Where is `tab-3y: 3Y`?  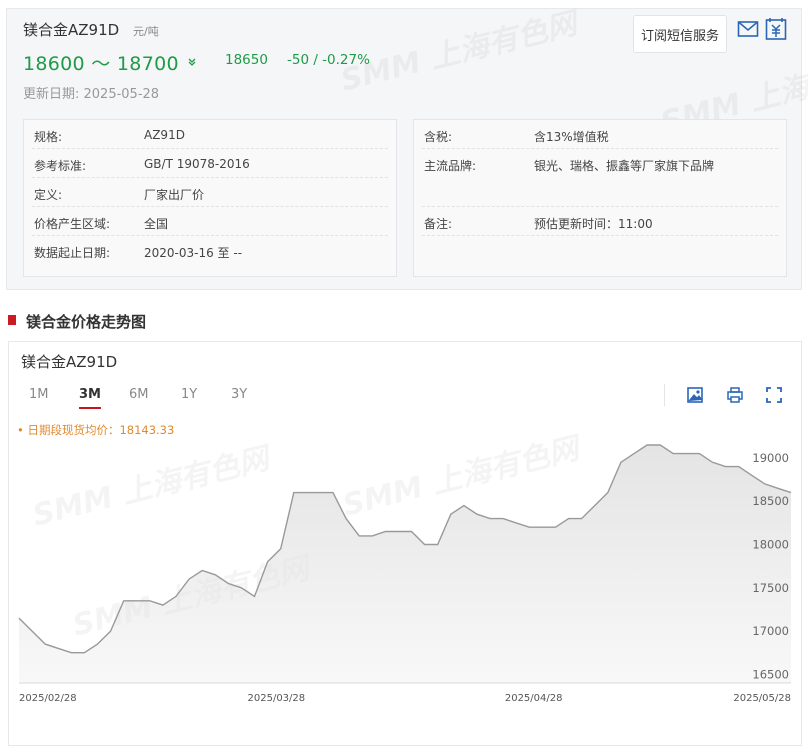
tab-3y: 3Y is located at coordinates (239, 396).